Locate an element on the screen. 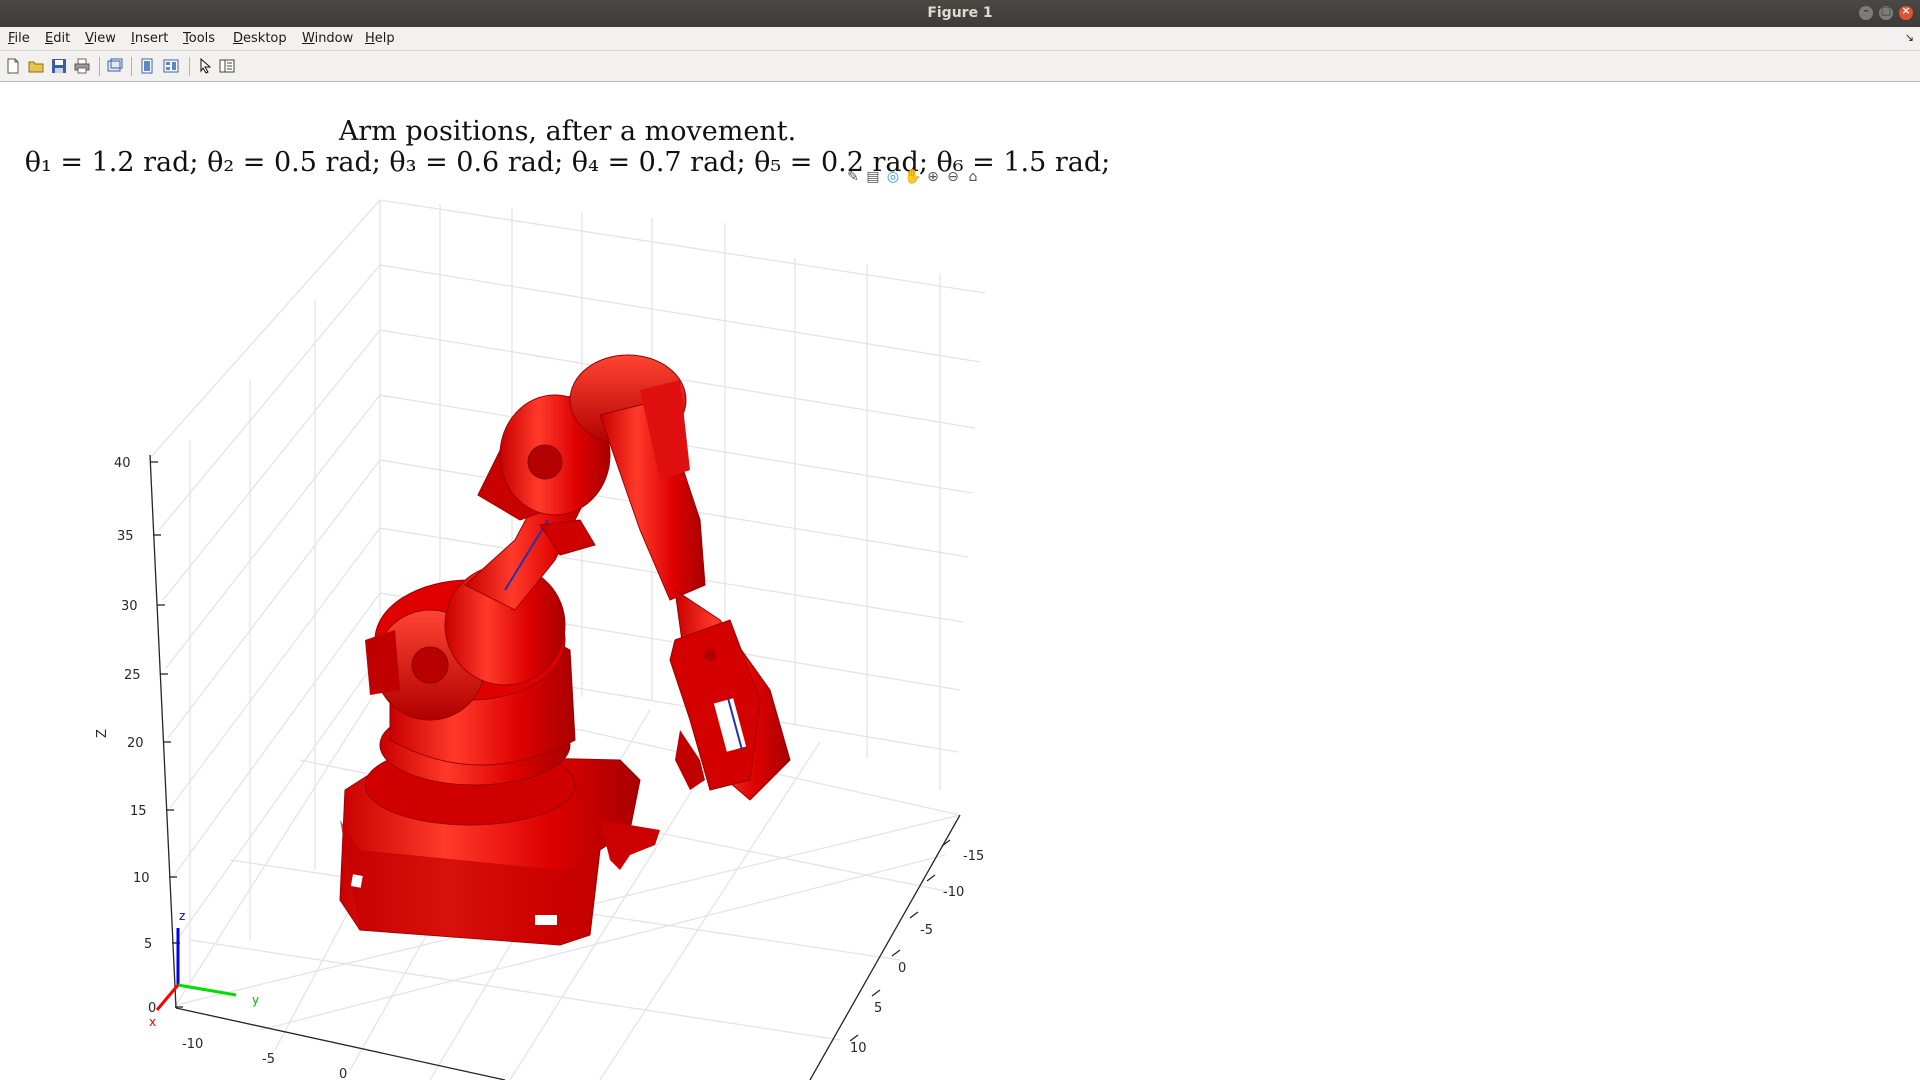 The image size is (1920, 1080). x-tick-label: 0 is located at coordinates (343, 1073).